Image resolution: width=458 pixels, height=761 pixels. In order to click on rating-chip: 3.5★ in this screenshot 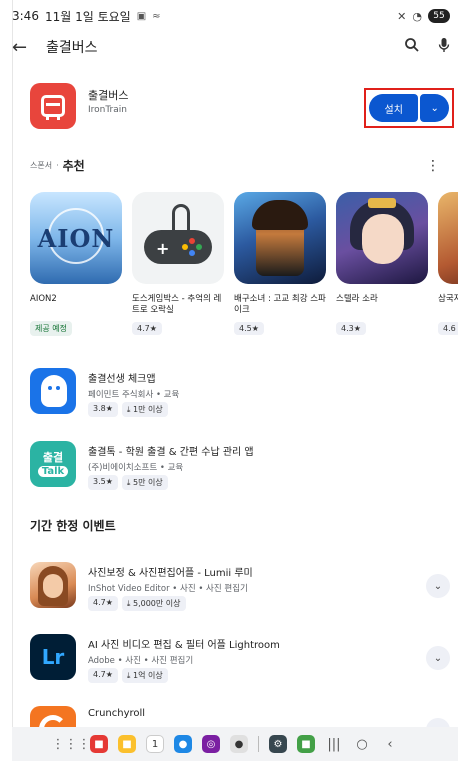, I will do `click(103, 482)`.